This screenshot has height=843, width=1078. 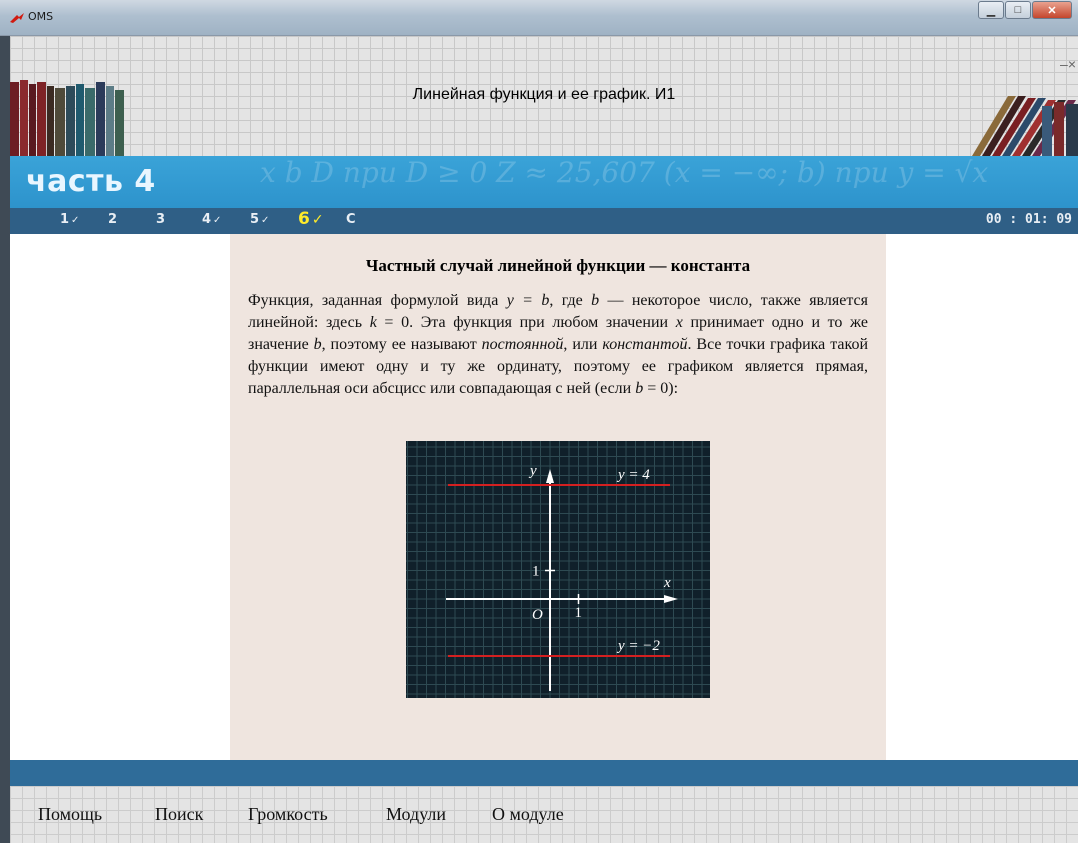 I want to click on nav-item-5: 5 ✓, so click(x=259, y=219).